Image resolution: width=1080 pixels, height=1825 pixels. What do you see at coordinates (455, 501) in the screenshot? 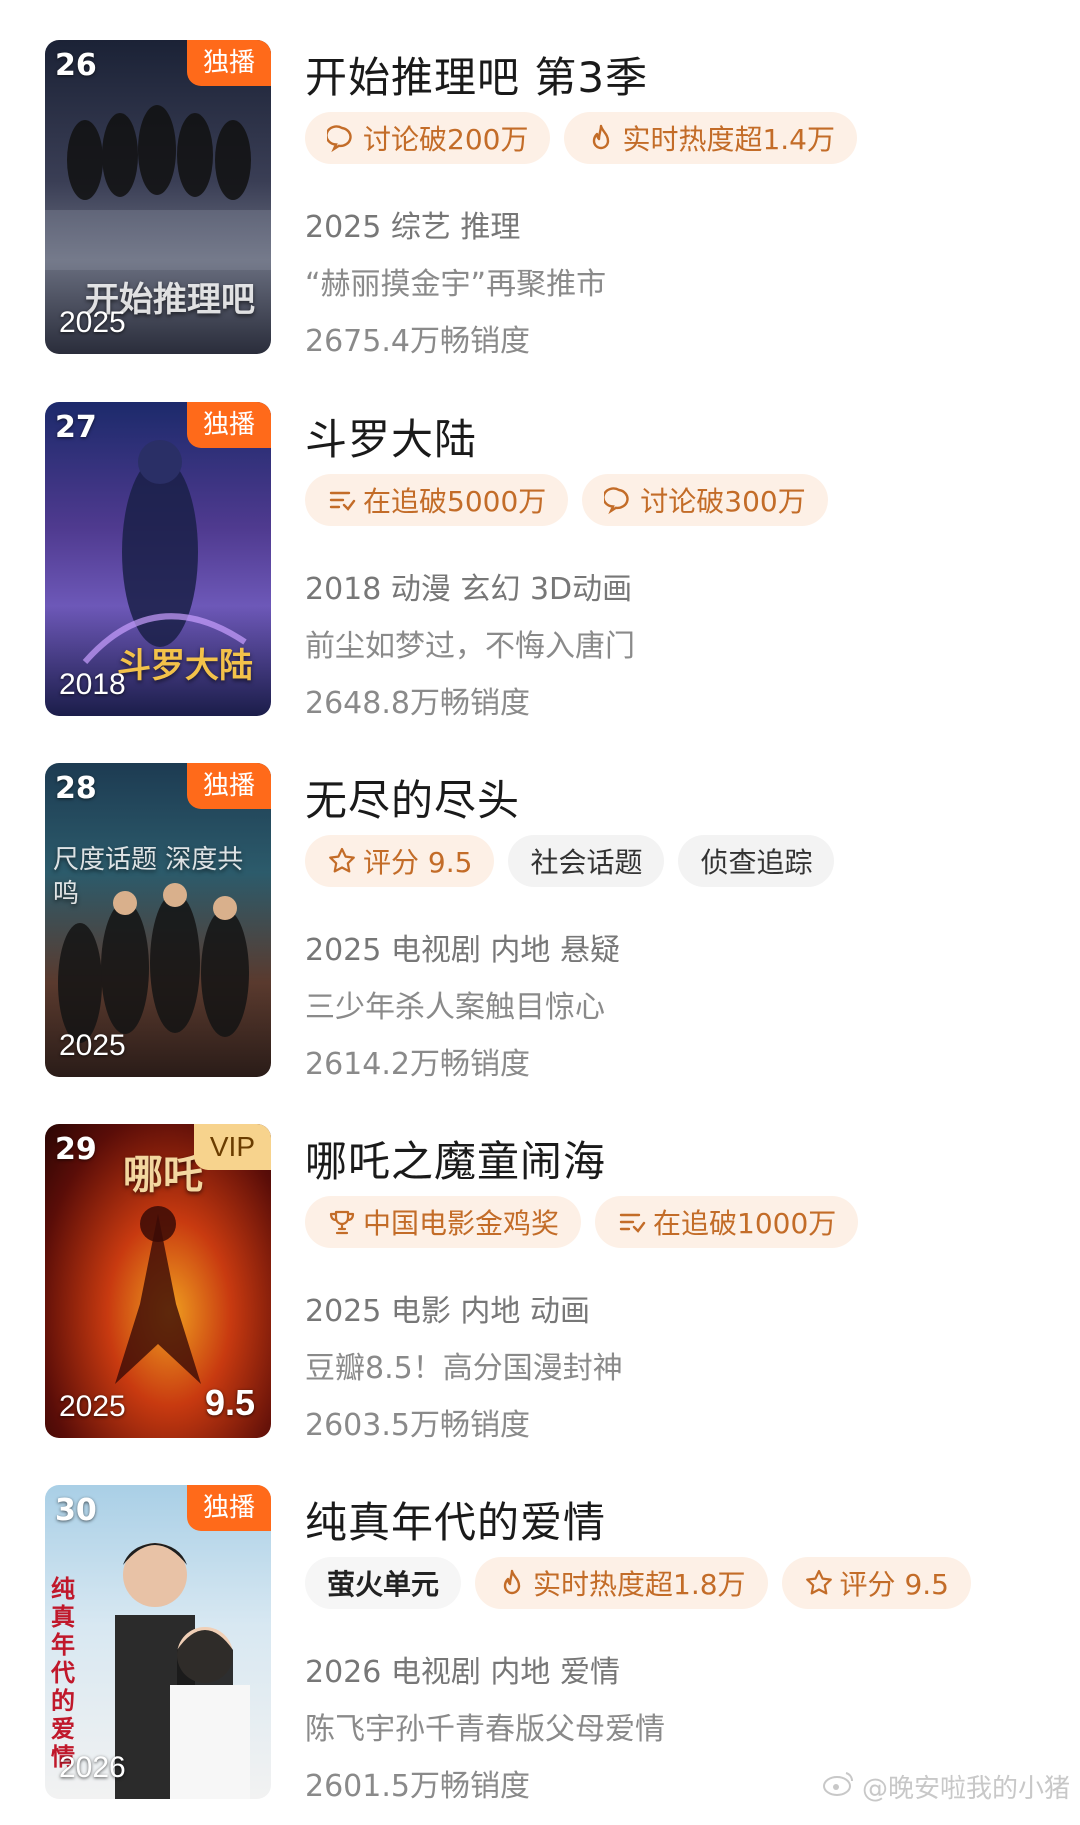
I see `tag-label: 在追破5000万` at bounding box center [455, 501].